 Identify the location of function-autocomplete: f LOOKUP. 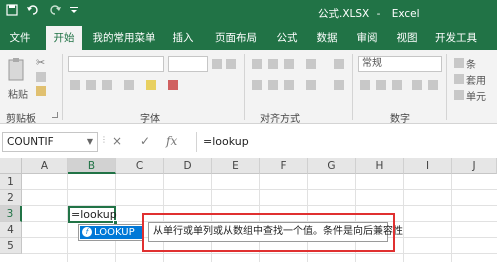
(111, 232).